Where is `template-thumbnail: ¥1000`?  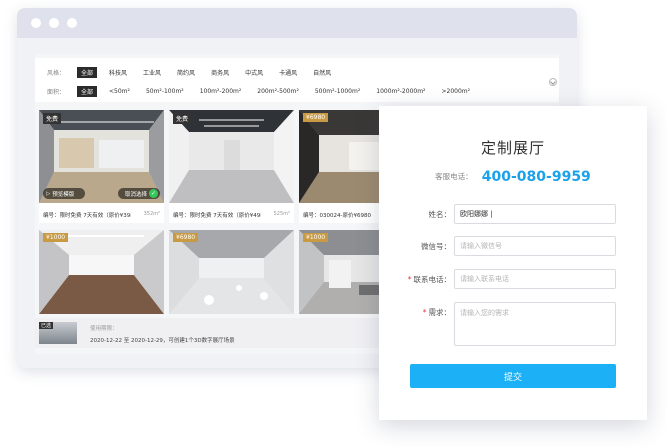 template-thumbnail: ¥1000 is located at coordinates (101, 272).